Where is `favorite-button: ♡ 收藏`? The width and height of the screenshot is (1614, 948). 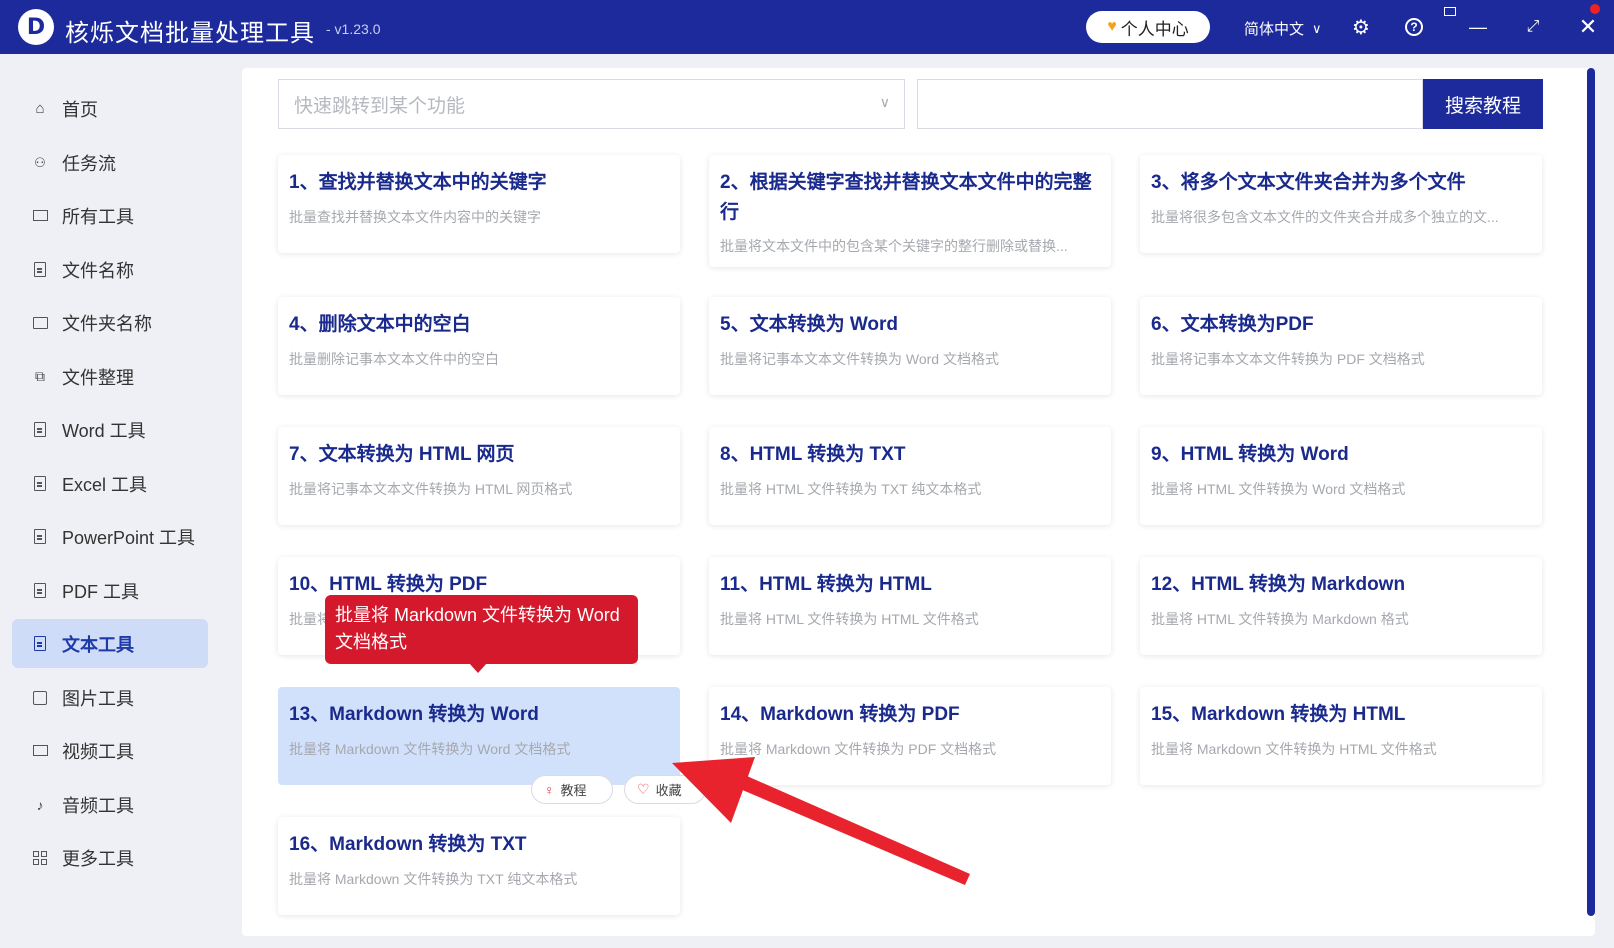
favorite-button: ♡ 收藏 is located at coordinates (665, 789).